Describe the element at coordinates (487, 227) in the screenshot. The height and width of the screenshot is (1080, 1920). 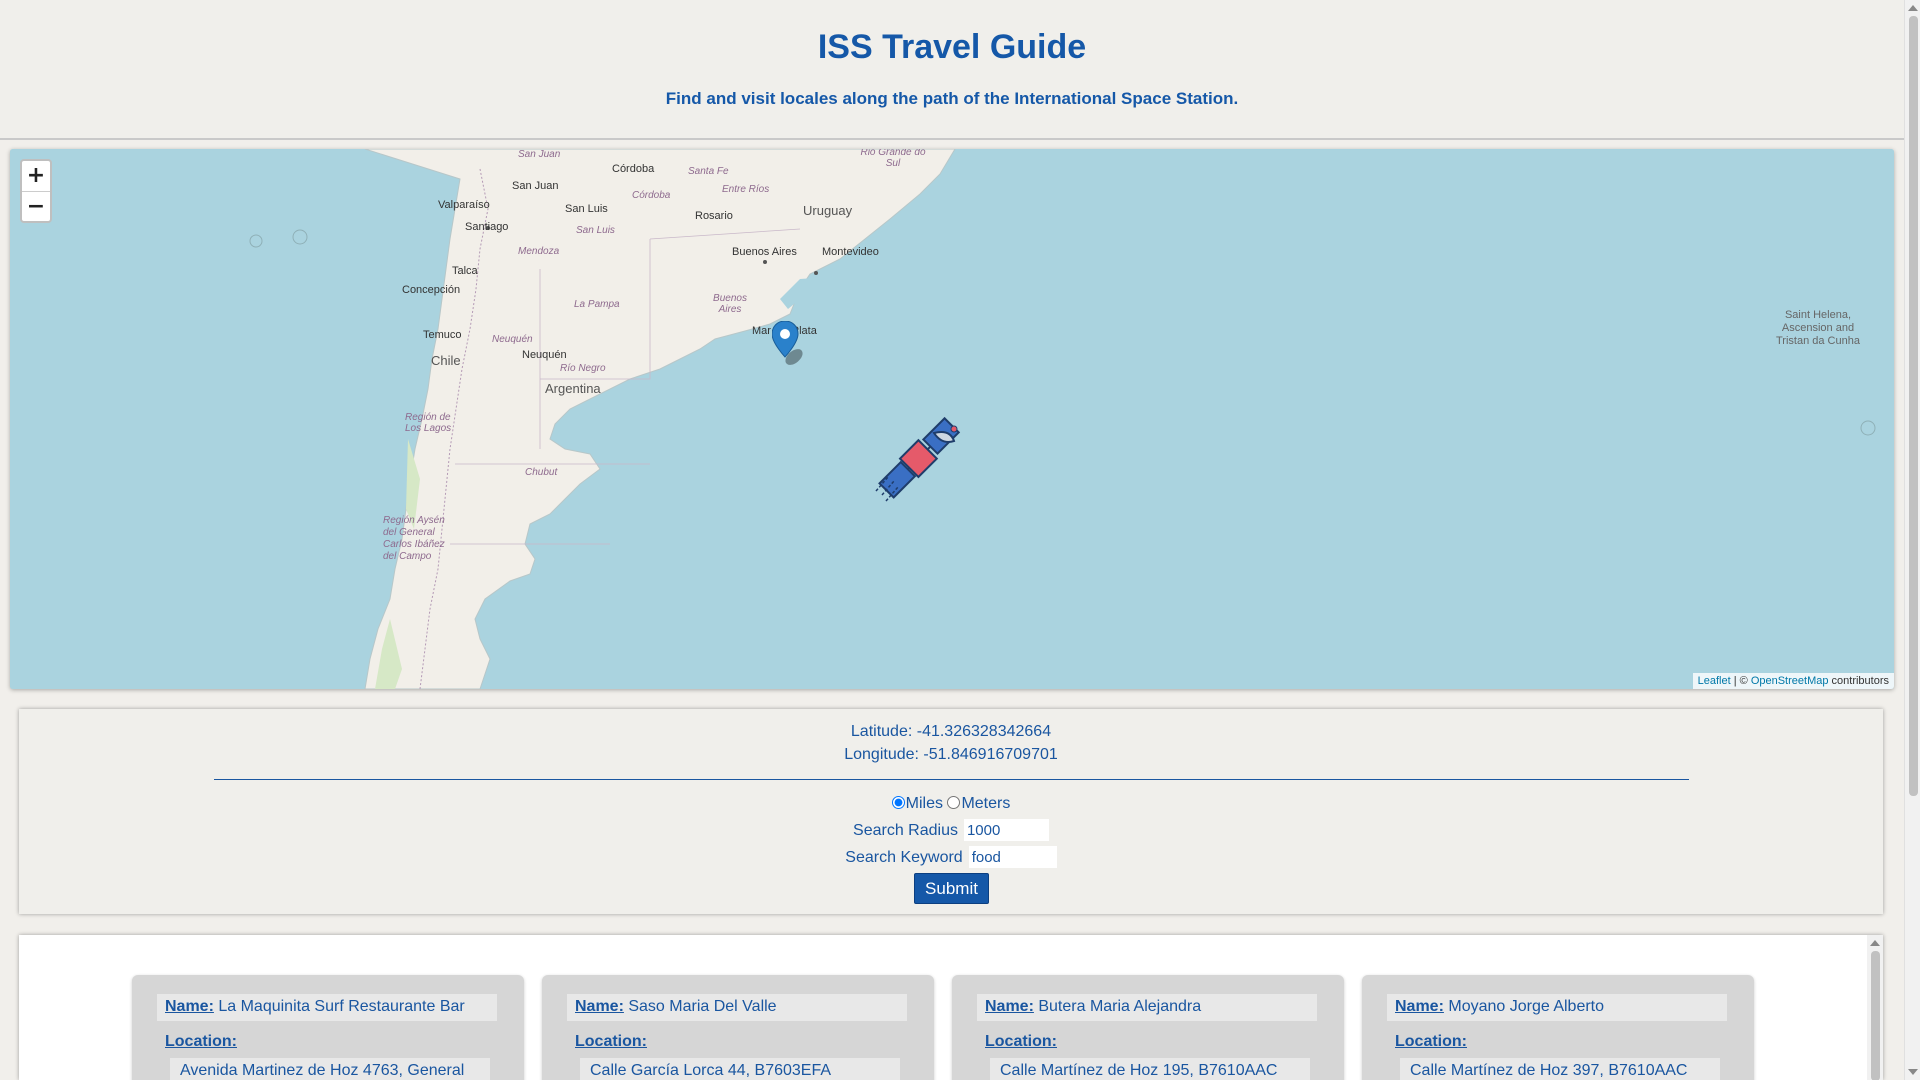
I see `map-label: Santiago` at that location.